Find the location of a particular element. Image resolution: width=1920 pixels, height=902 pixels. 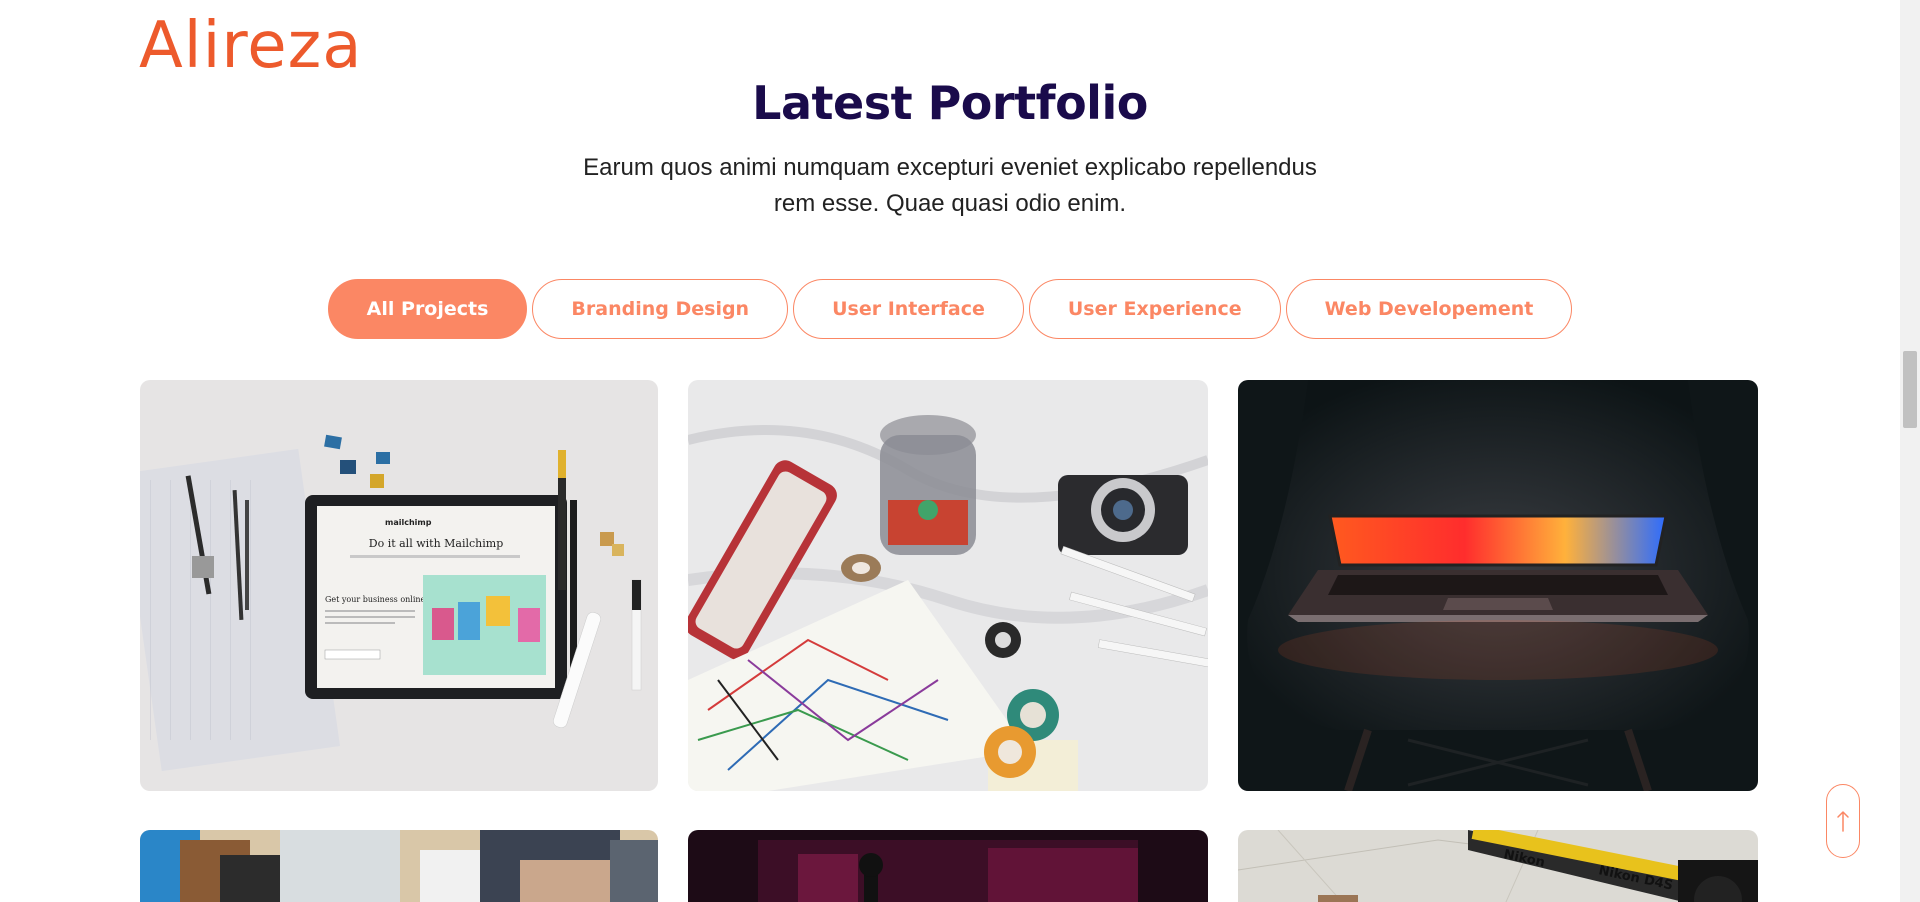

dark-controller-photo is located at coordinates (948, 866).